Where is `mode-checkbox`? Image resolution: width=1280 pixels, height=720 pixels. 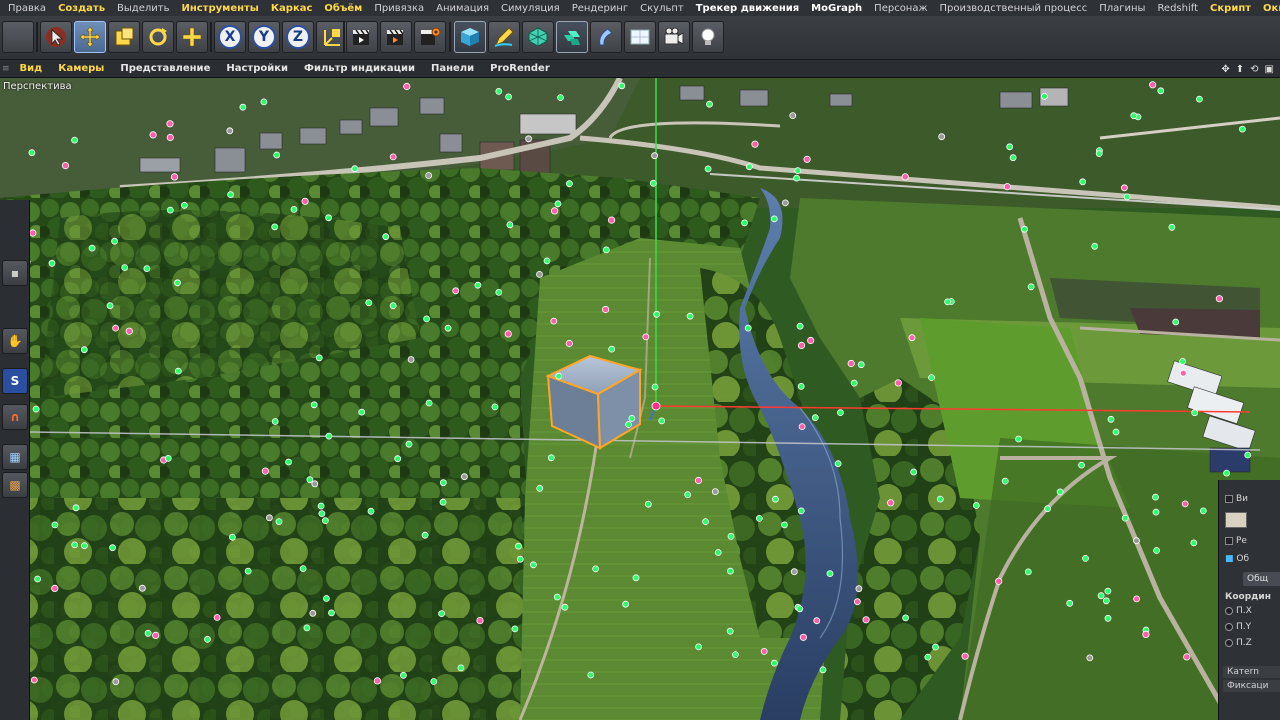
mode-checkbox is located at coordinates (1229, 540).